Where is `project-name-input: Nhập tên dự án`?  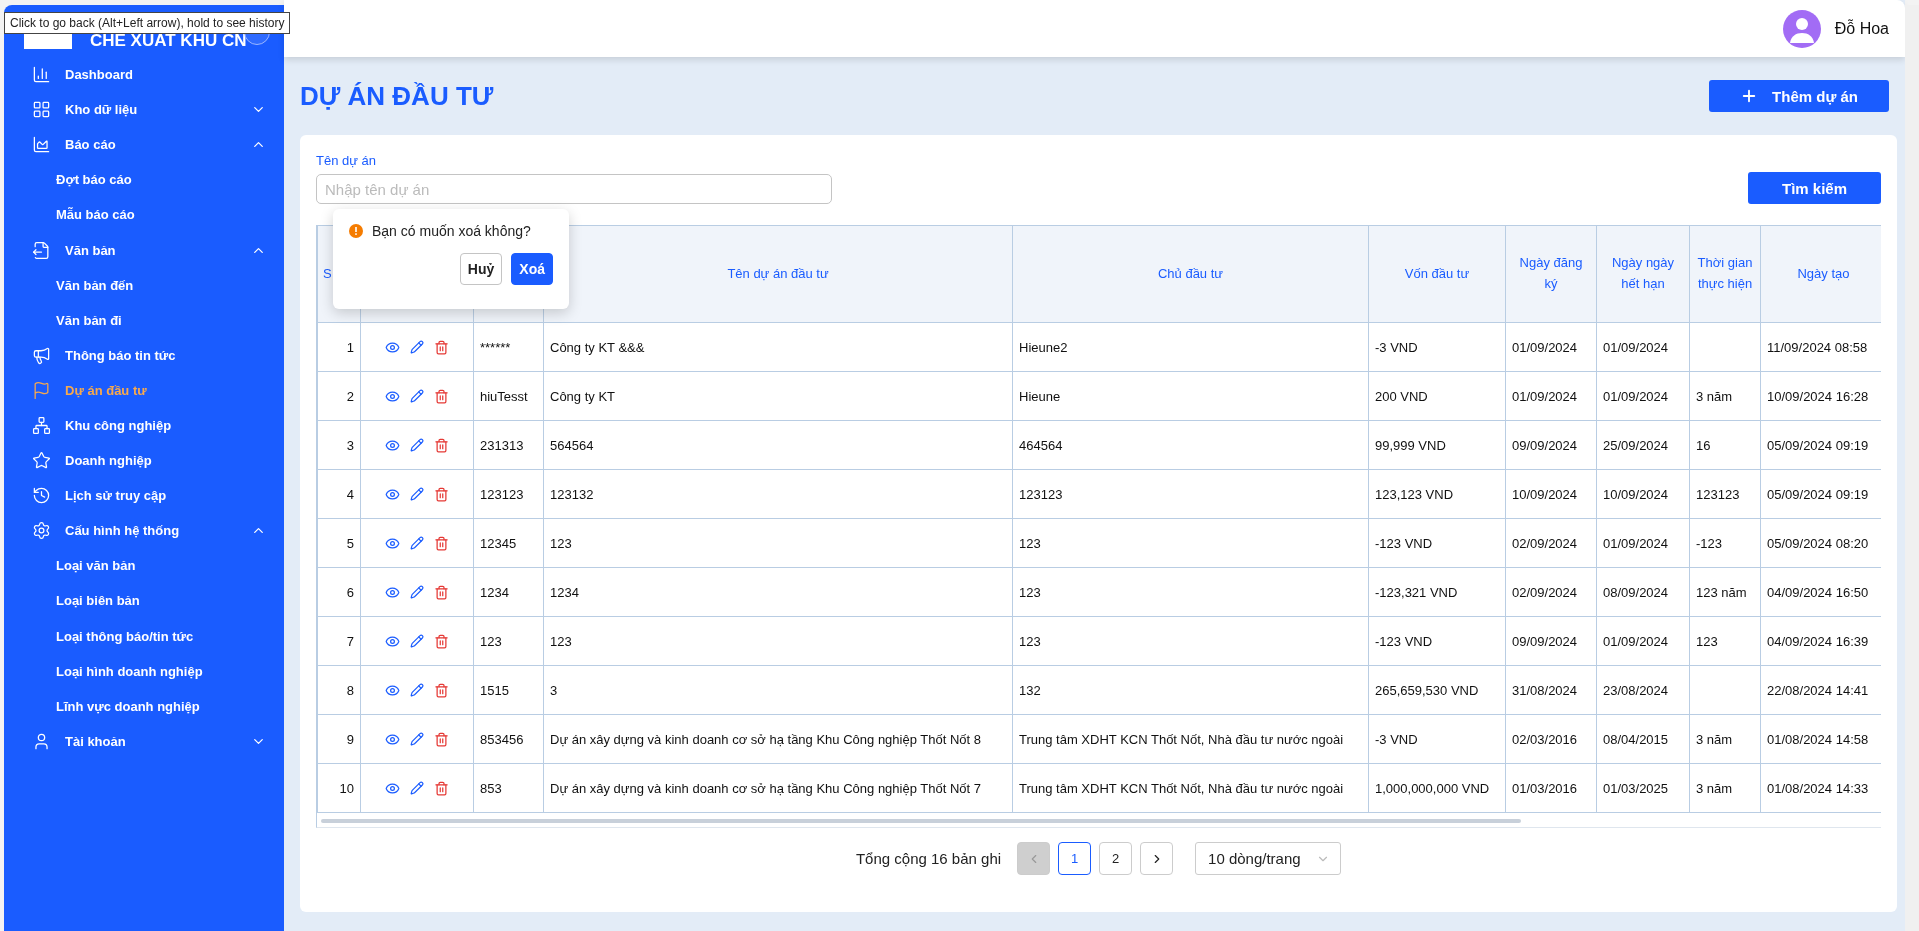
project-name-input: Nhập tên dự án is located at coordinates (574, 189).